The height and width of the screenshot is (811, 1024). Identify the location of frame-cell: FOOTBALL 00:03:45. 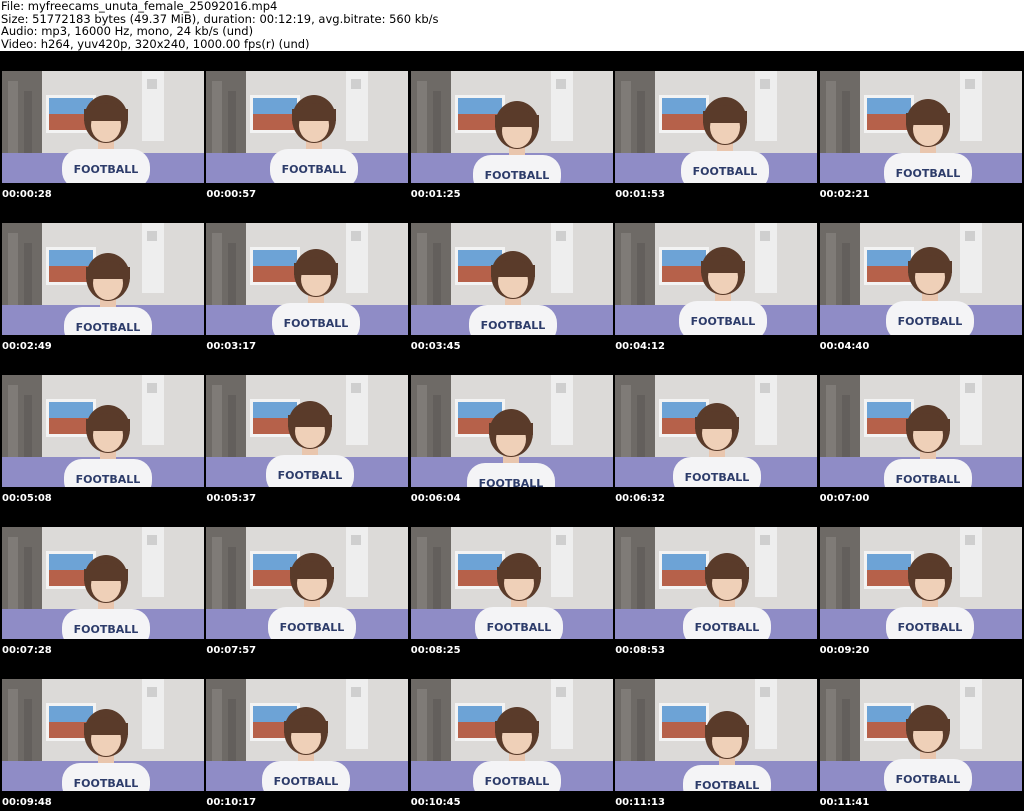
(511, 279).